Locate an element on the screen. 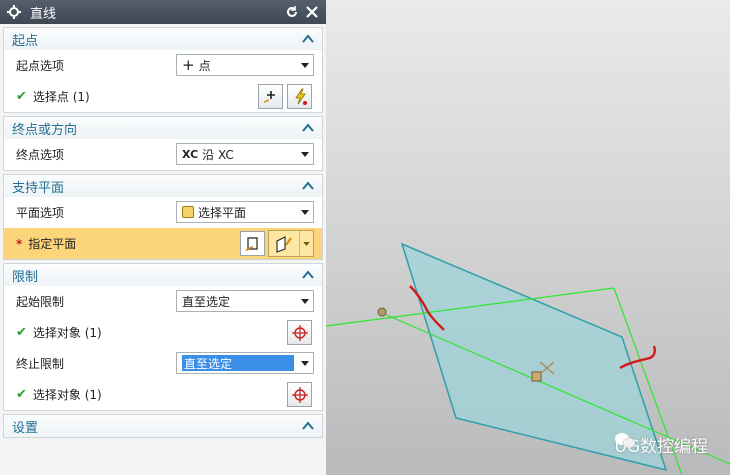  end-select-object-row: ✔ 选择对象 (1) is located at coordinates (163, 394).